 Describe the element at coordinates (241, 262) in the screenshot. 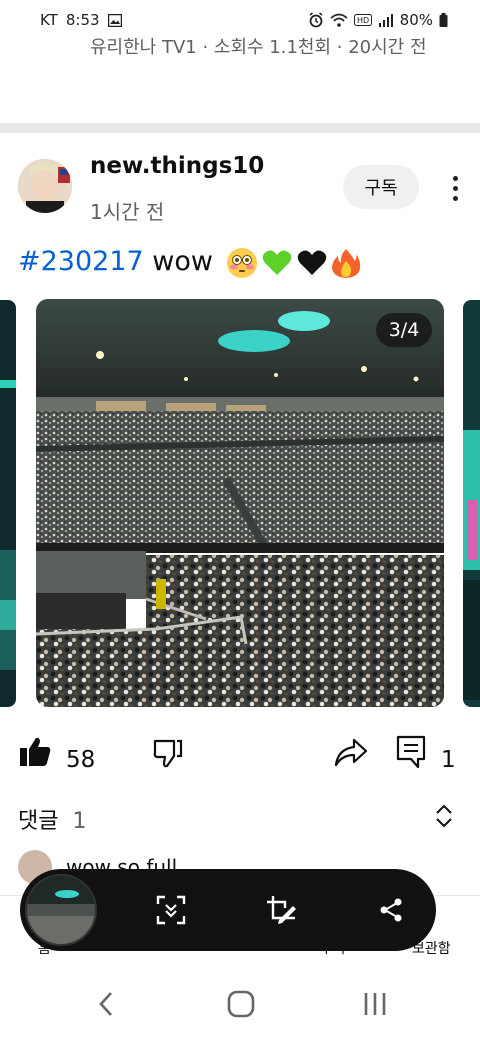

I see `flushed-face-emoji` at that location.